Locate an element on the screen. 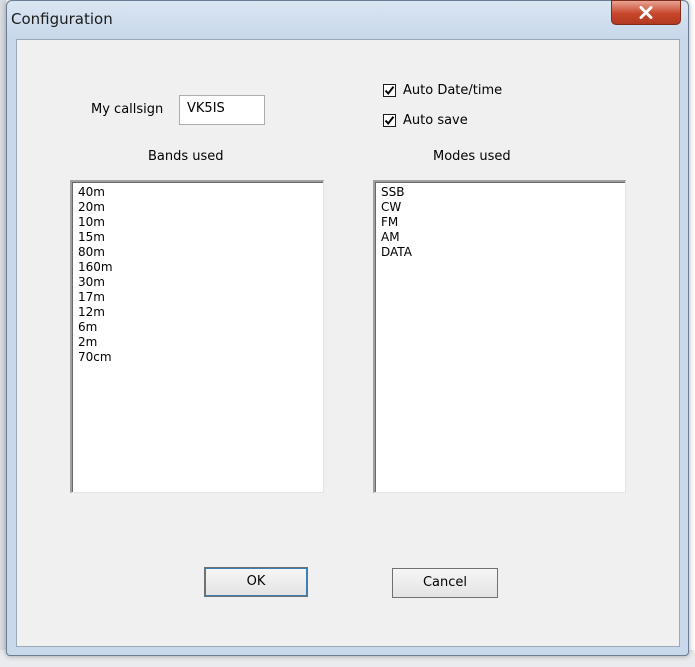  bands-heading: Bands used is located at coordinates (186, 156).